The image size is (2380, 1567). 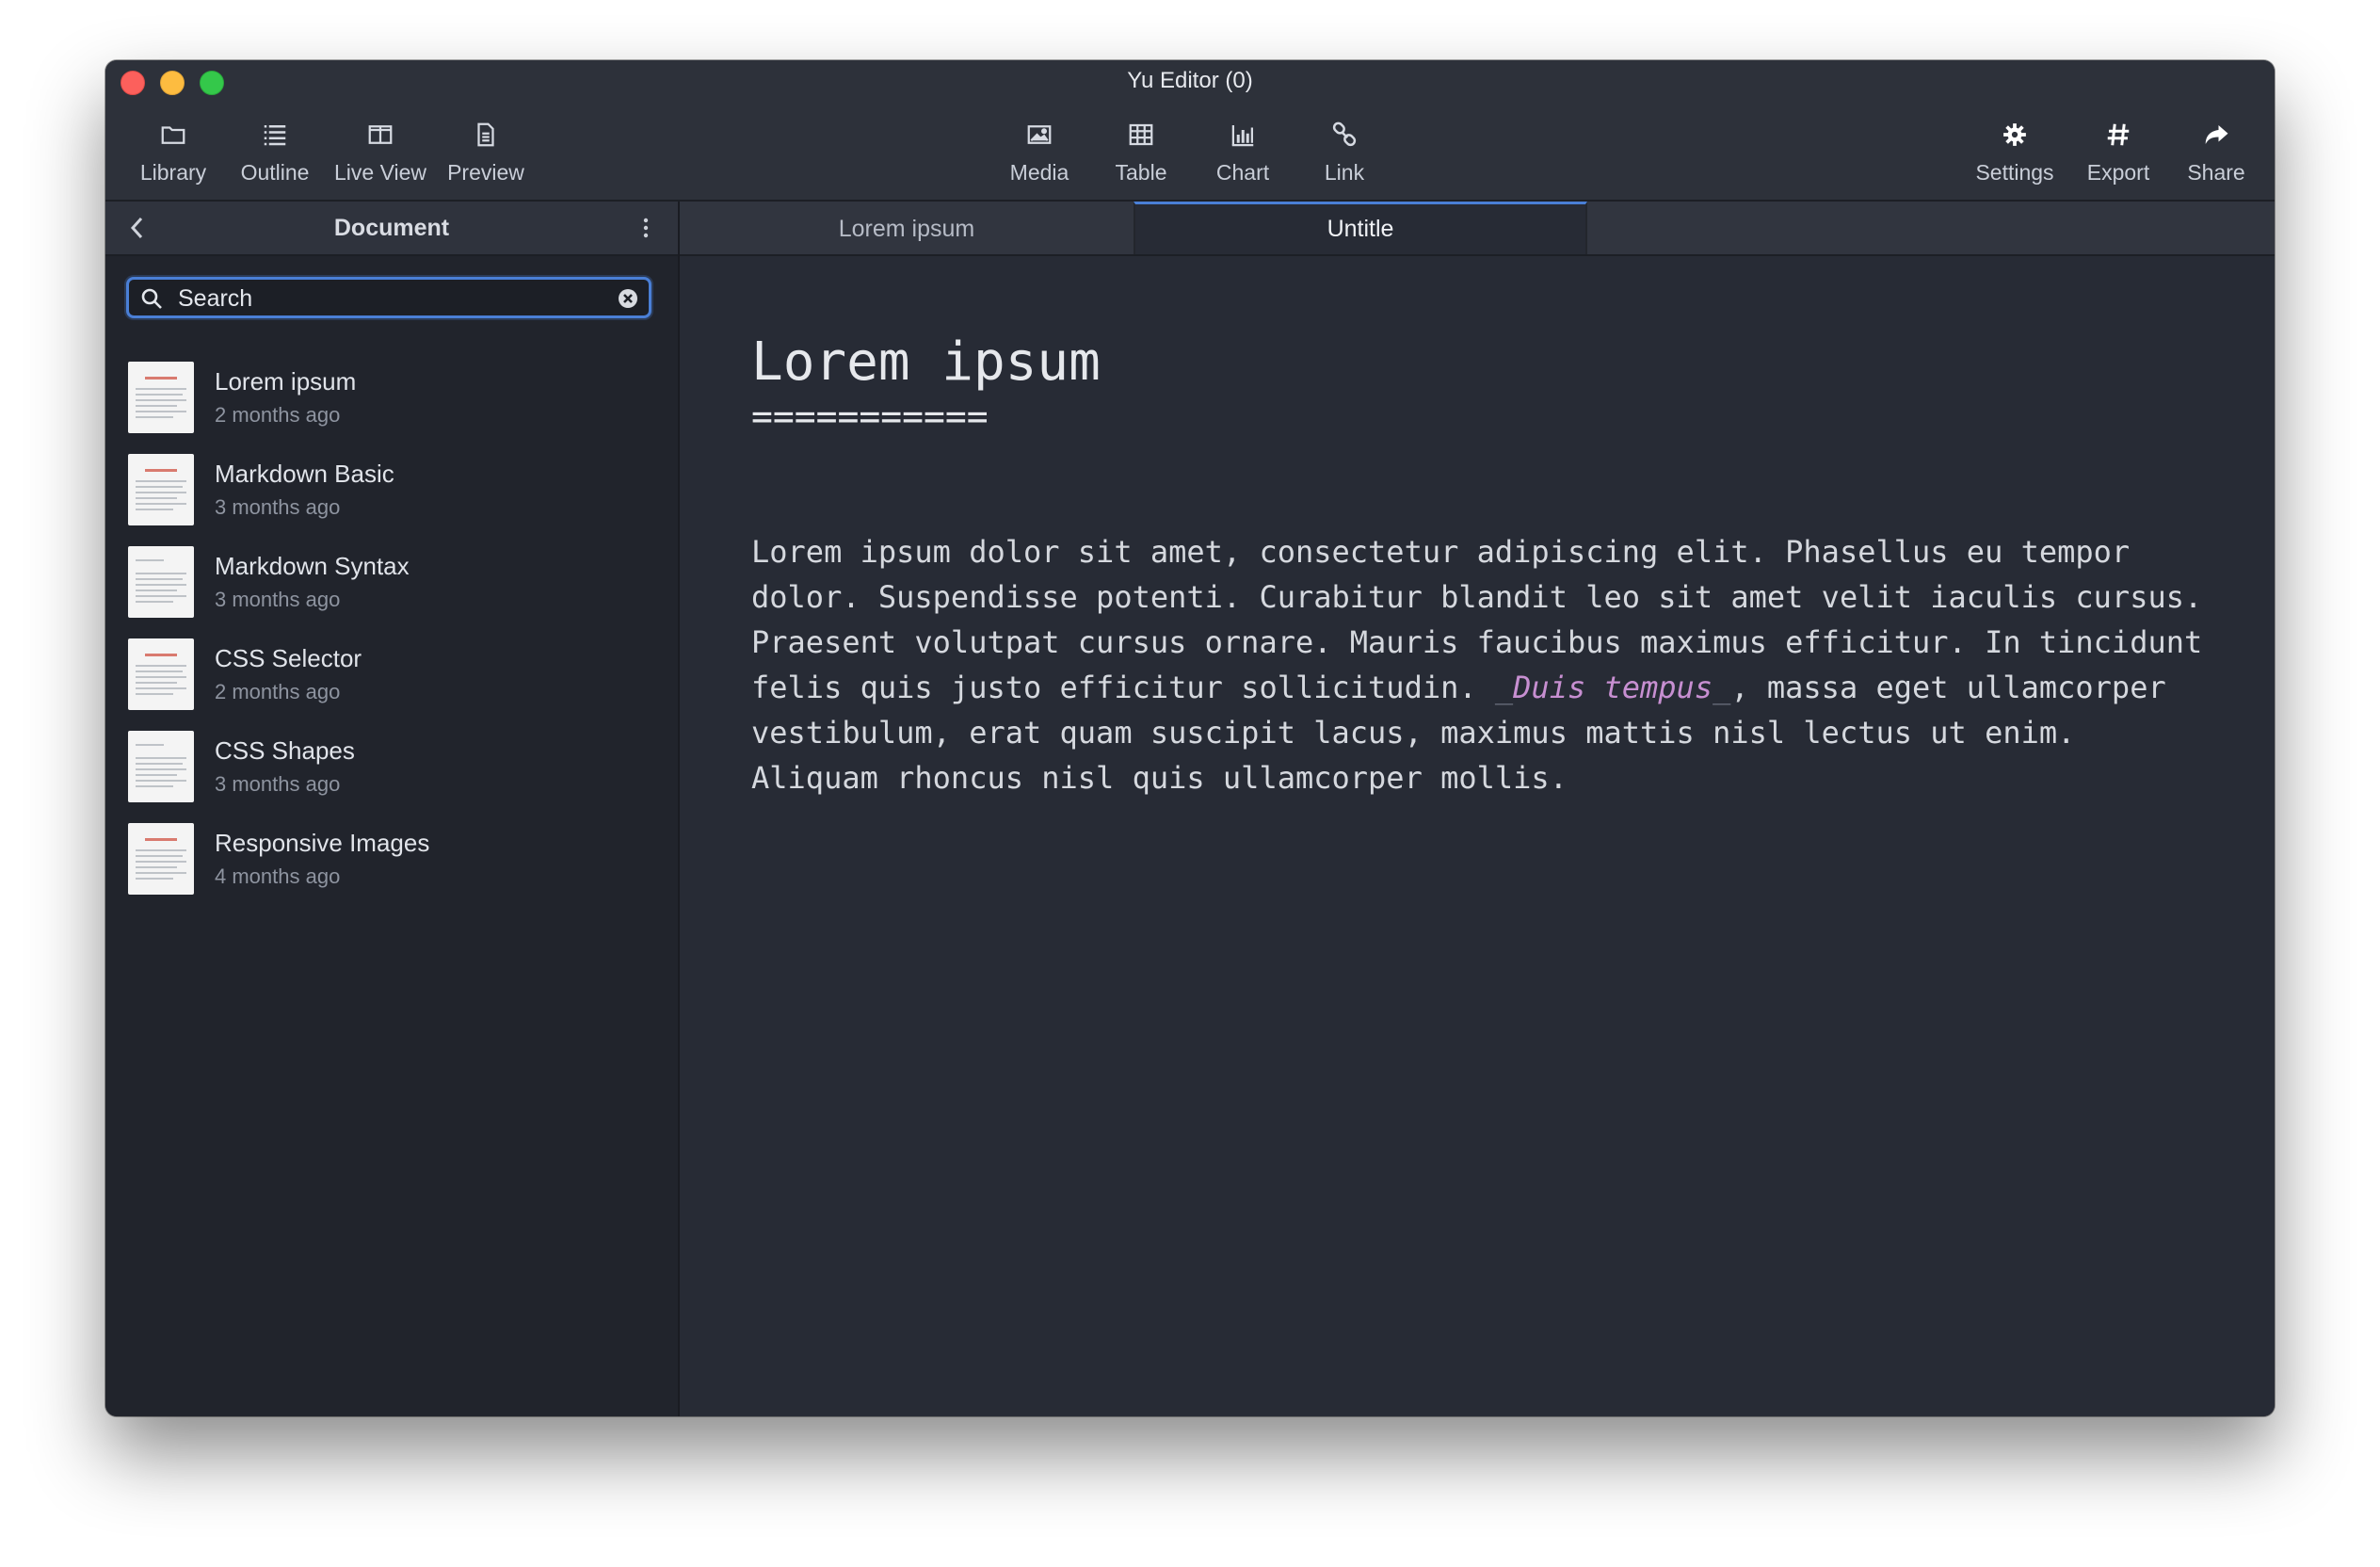 What do you see at coordinates (1039, 172) in the screenshot?
I see `media-label: Media` at bounding box center [1039, 172].